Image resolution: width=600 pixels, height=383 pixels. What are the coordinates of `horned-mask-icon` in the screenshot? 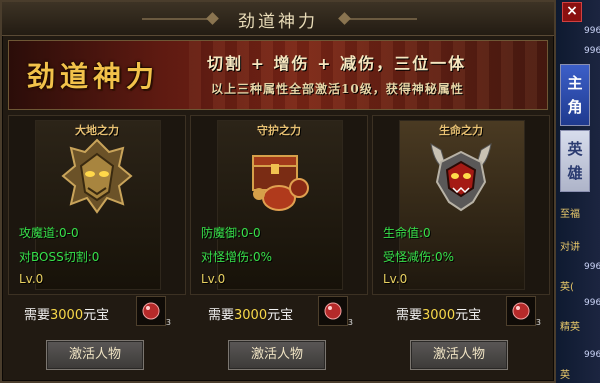 It's located at (461, 177).